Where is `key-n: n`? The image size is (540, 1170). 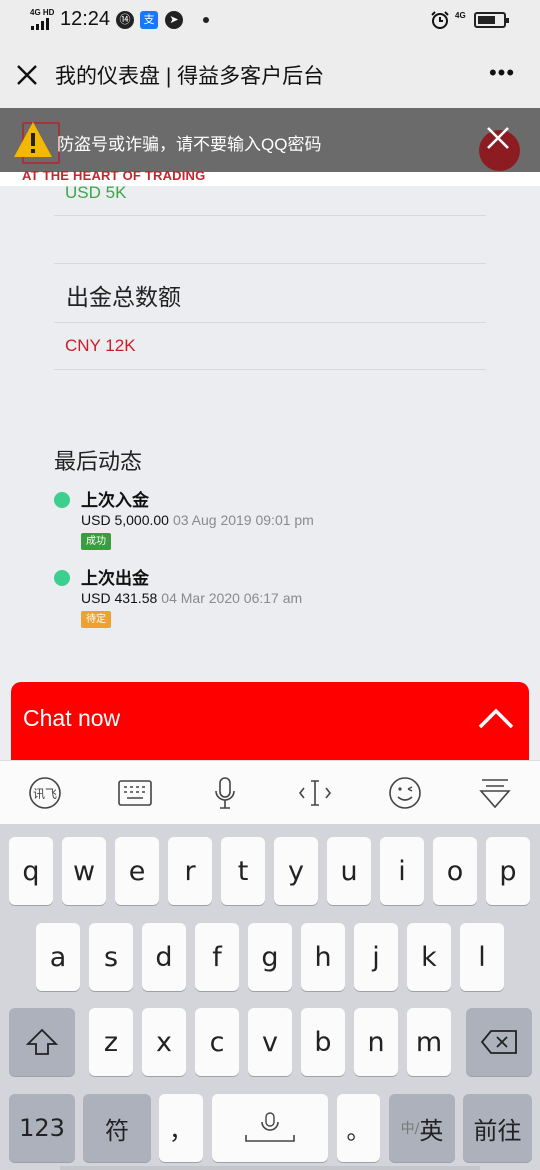
key-n: n is located at coordinates (376, 1042).